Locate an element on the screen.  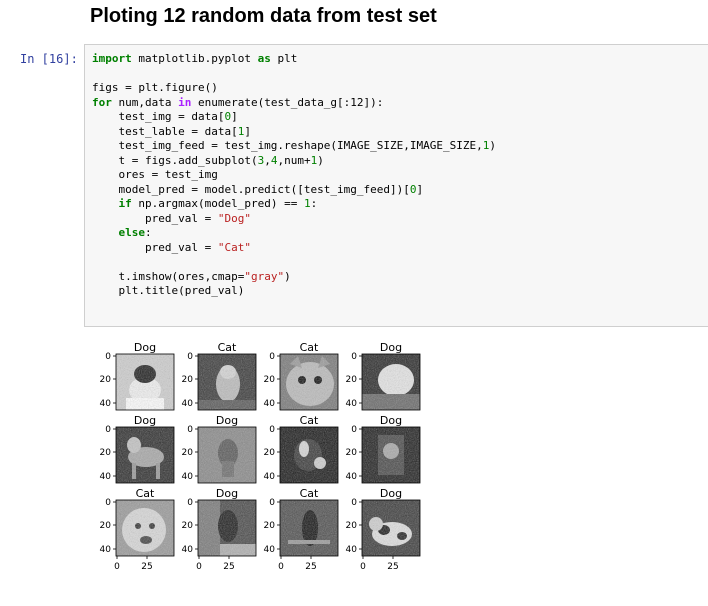
code-line: test_lable = data[1] is located at coordinates (171, 131).